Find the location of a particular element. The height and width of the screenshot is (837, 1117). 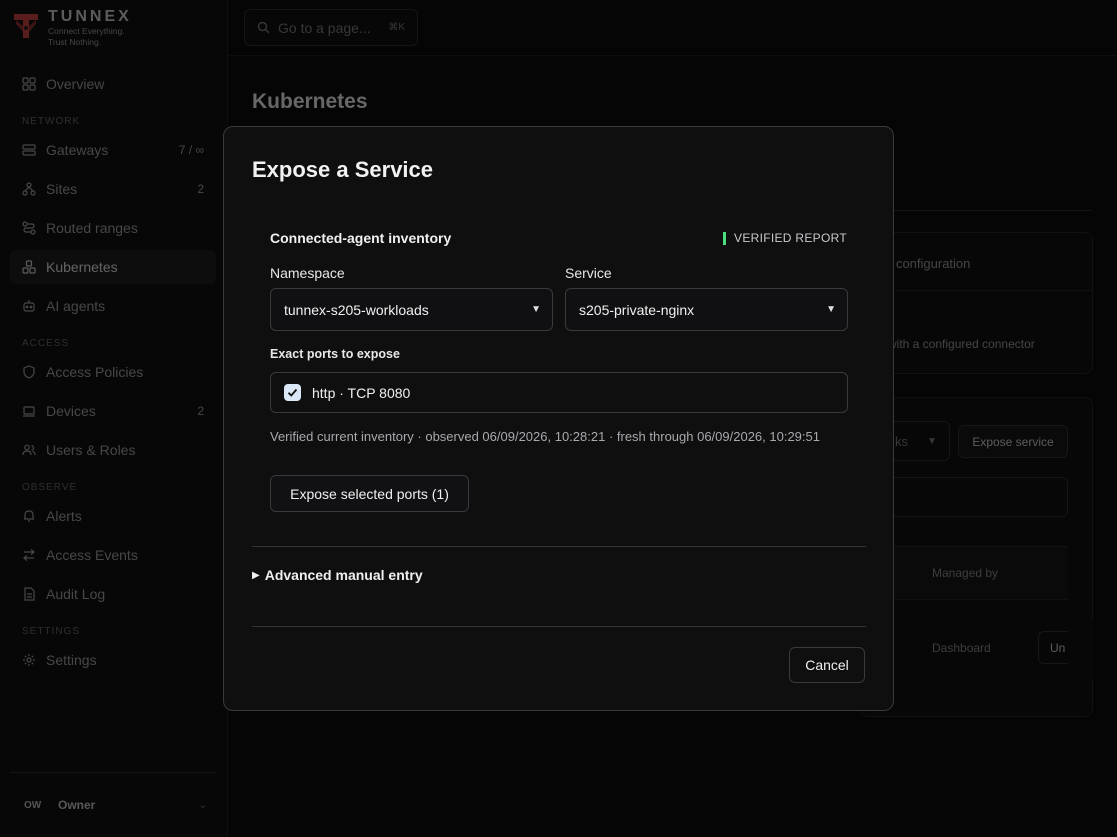

dialog-title: Expose a Service is located at coordinates (343, 169).